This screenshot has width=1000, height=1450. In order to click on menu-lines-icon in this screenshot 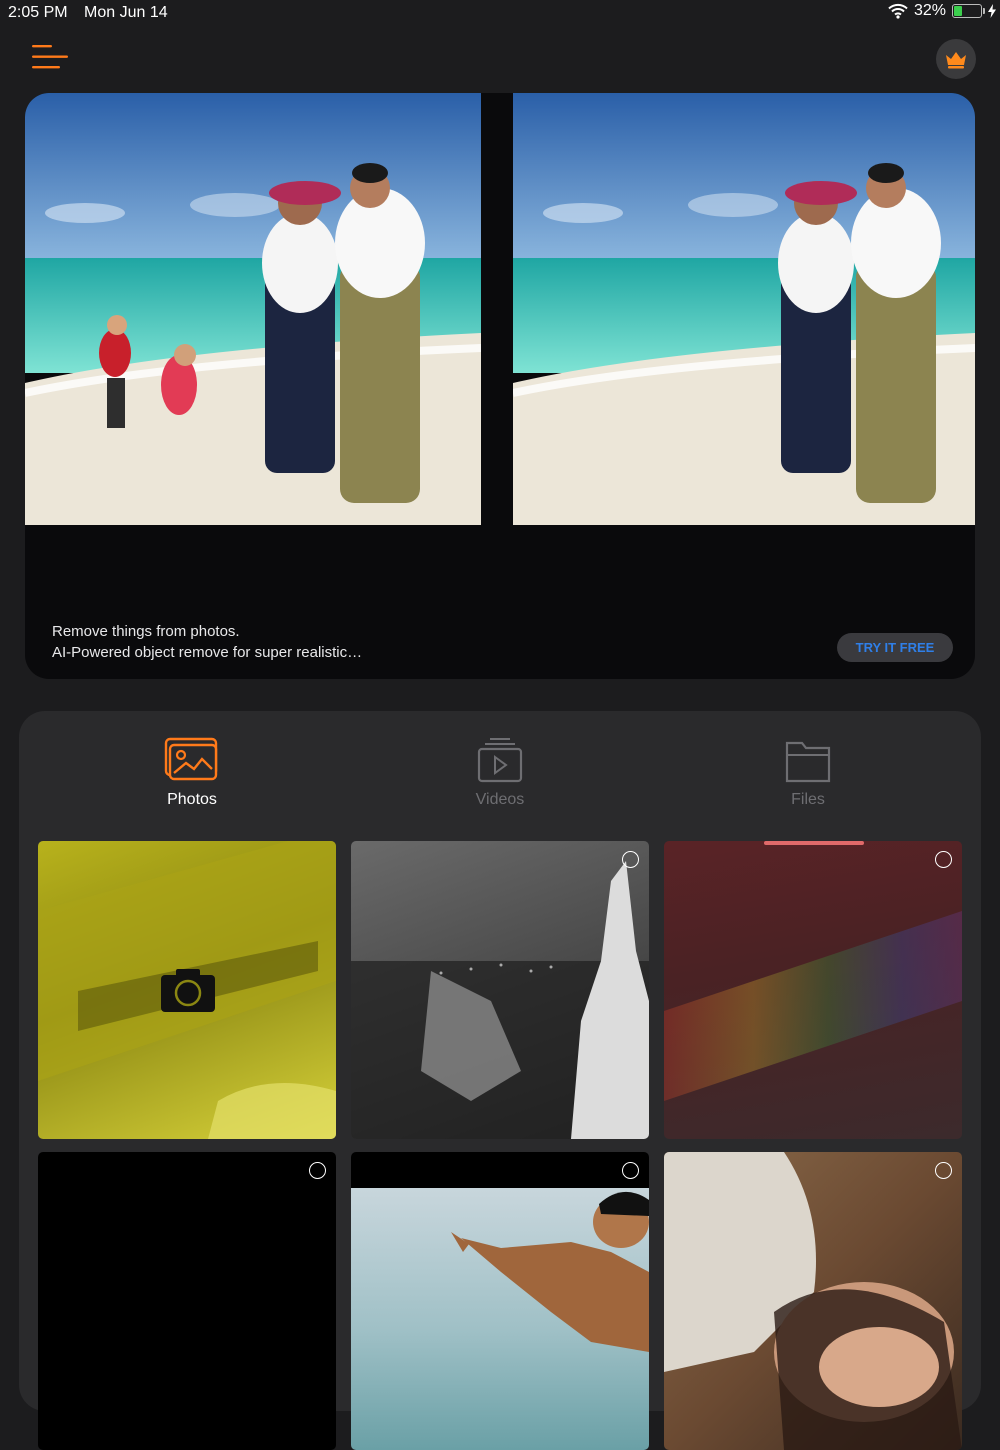, I will do `click(50, 57)`.